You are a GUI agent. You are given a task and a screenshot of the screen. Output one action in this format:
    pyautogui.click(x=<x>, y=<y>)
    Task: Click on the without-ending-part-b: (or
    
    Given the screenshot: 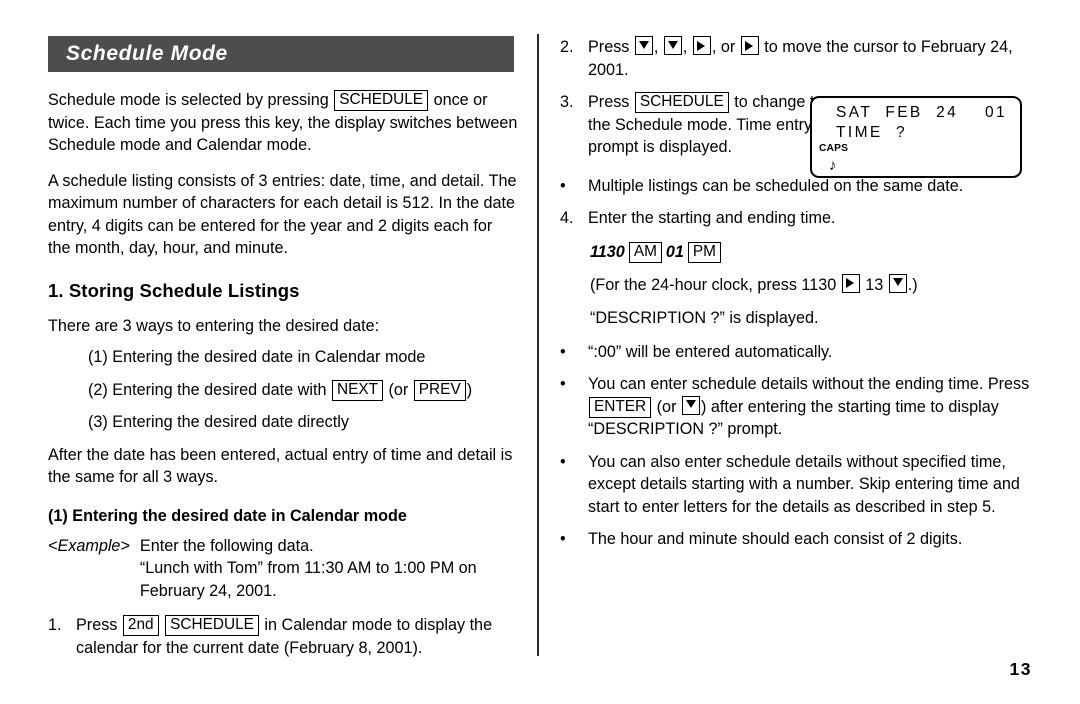 What is the action you would take?
    pyautogui.click(x=666, y=406)
    